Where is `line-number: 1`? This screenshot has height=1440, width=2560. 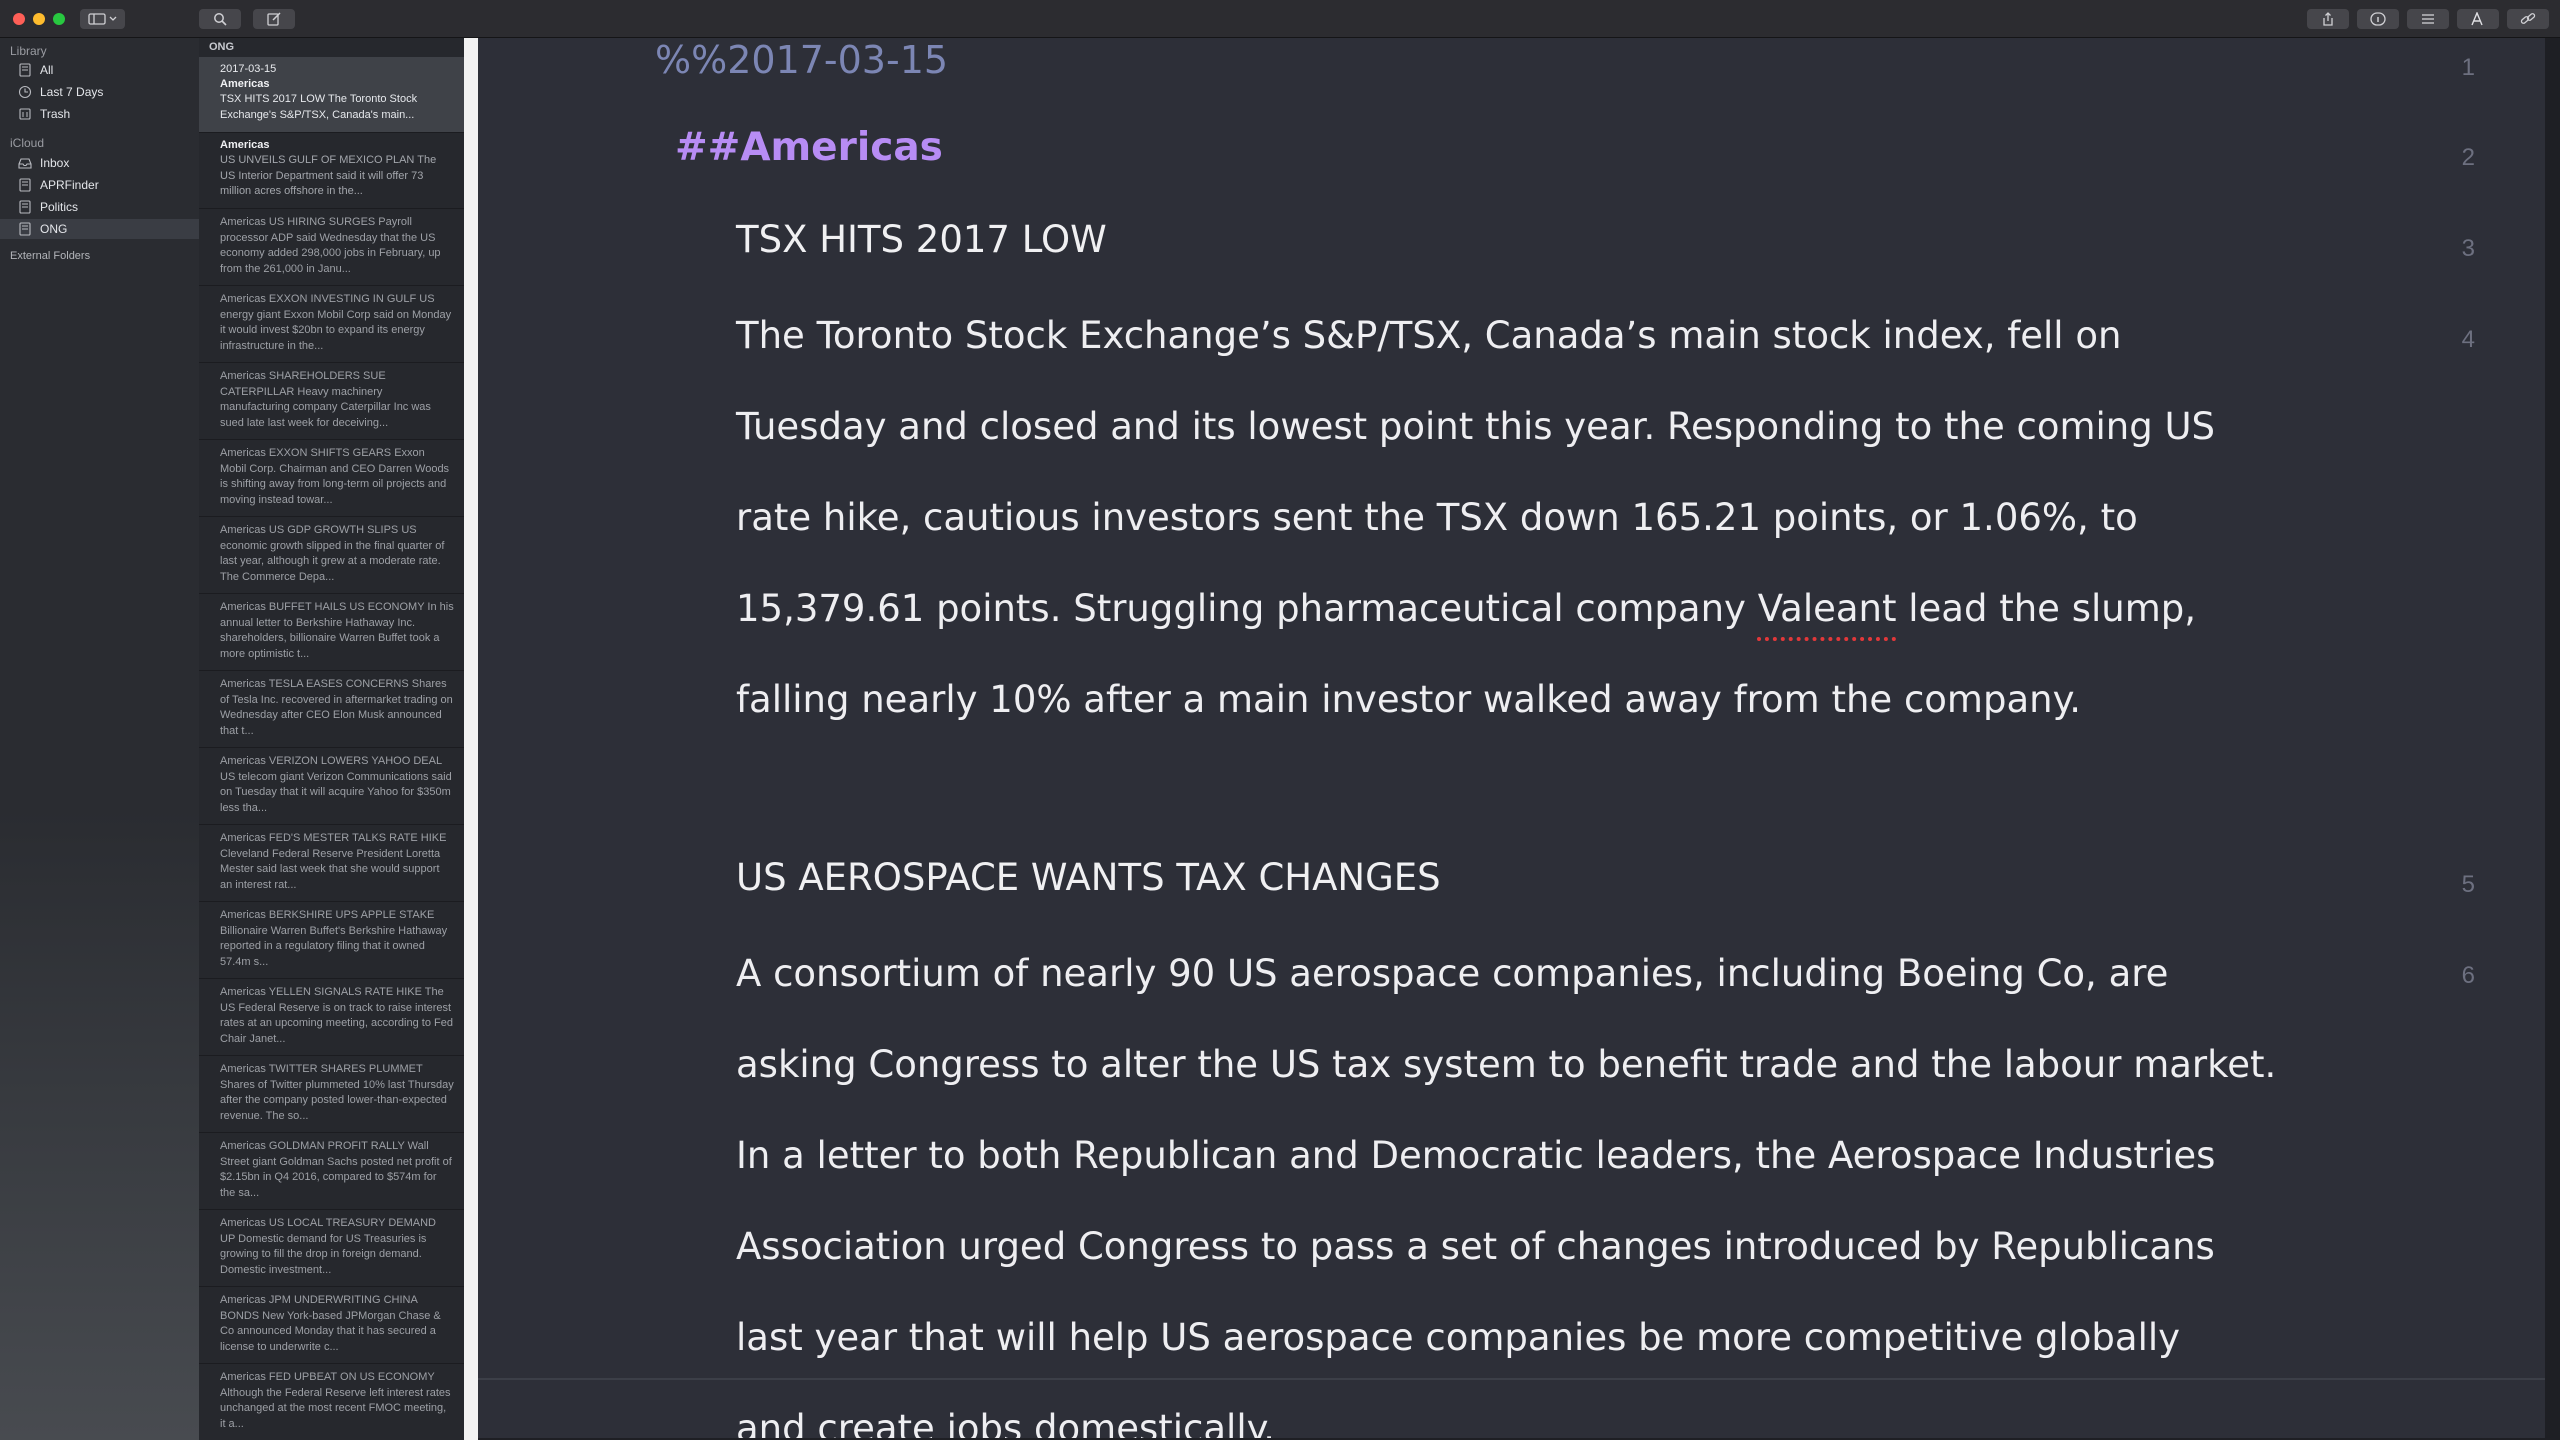 line-number: 1 is located at coordinates (2468, 67).